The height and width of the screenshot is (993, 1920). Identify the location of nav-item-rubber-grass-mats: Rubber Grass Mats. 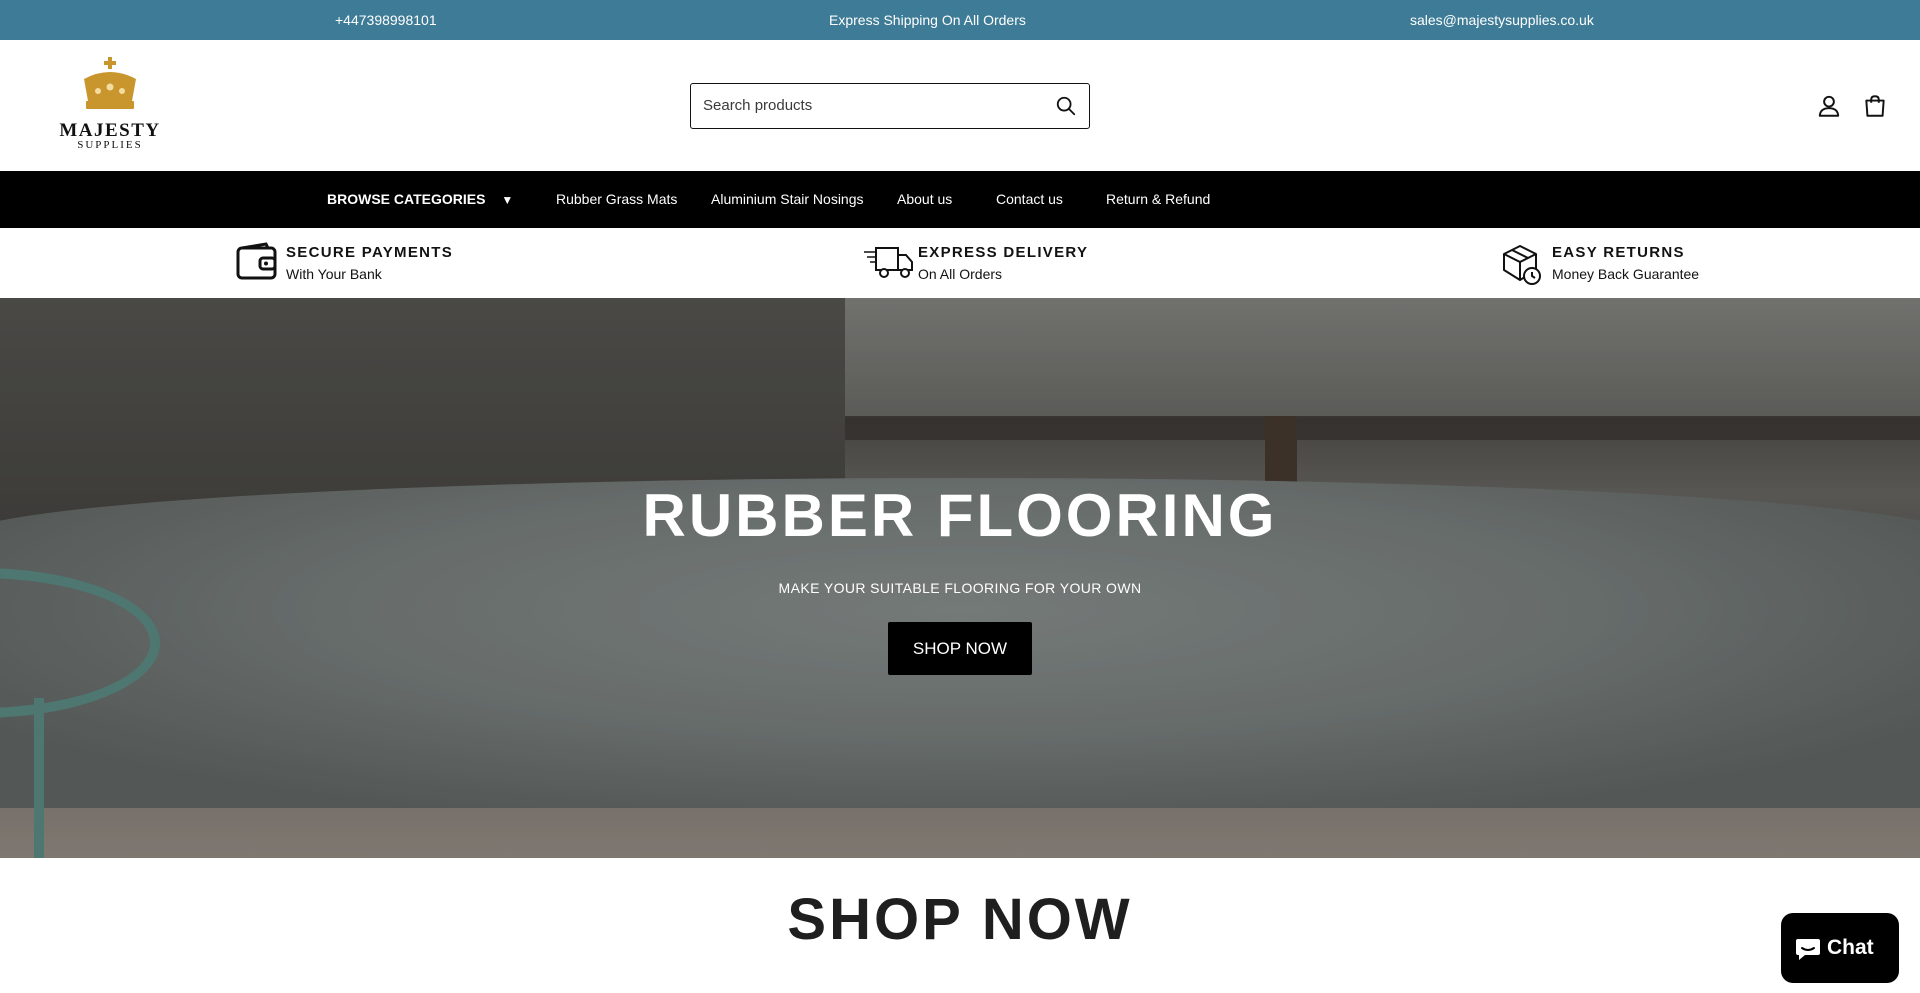
(616, 199).